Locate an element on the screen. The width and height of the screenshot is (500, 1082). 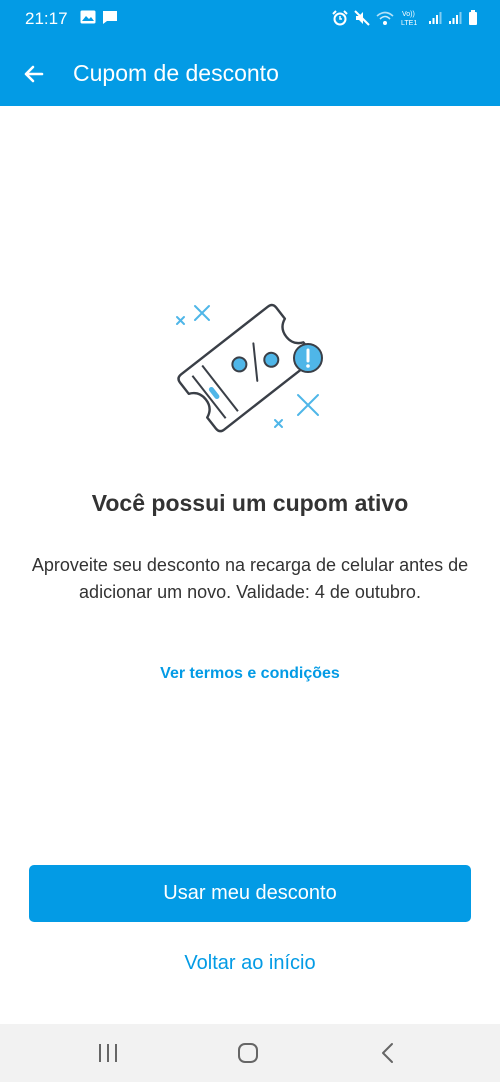
back-button is located at coordinates (34, 74).